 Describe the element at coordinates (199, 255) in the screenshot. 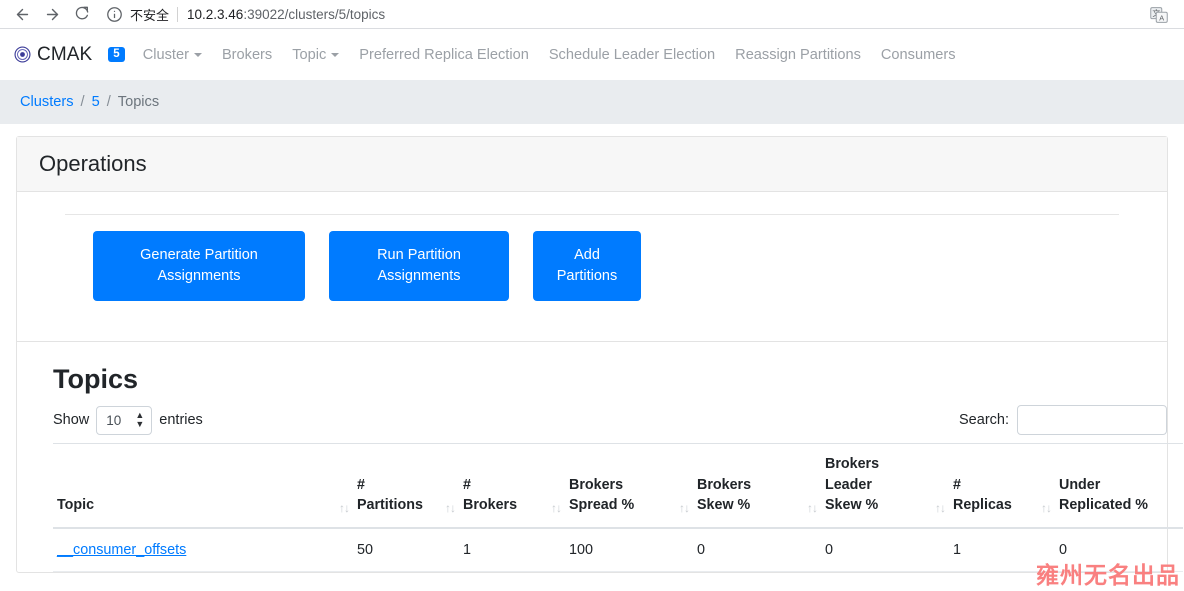

I see `generate-partition-assignments-line1: Generate Partition` at that location.